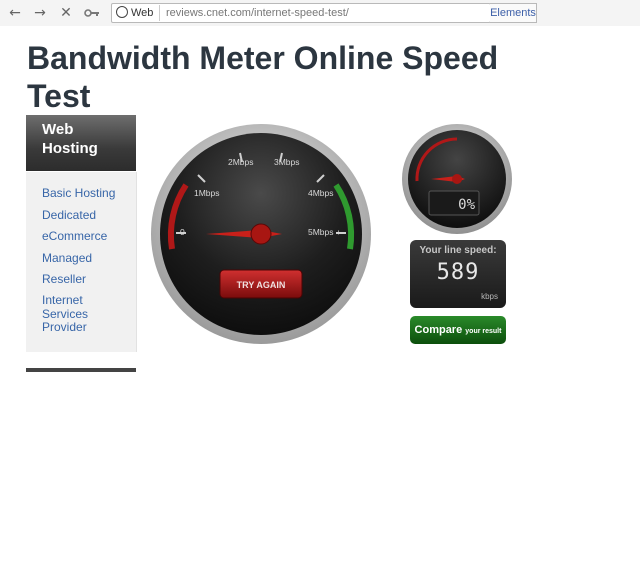 The width and height of the screenshot is (640, 568). I want to click on forward-arrow-icon: →, so click(40, 13).